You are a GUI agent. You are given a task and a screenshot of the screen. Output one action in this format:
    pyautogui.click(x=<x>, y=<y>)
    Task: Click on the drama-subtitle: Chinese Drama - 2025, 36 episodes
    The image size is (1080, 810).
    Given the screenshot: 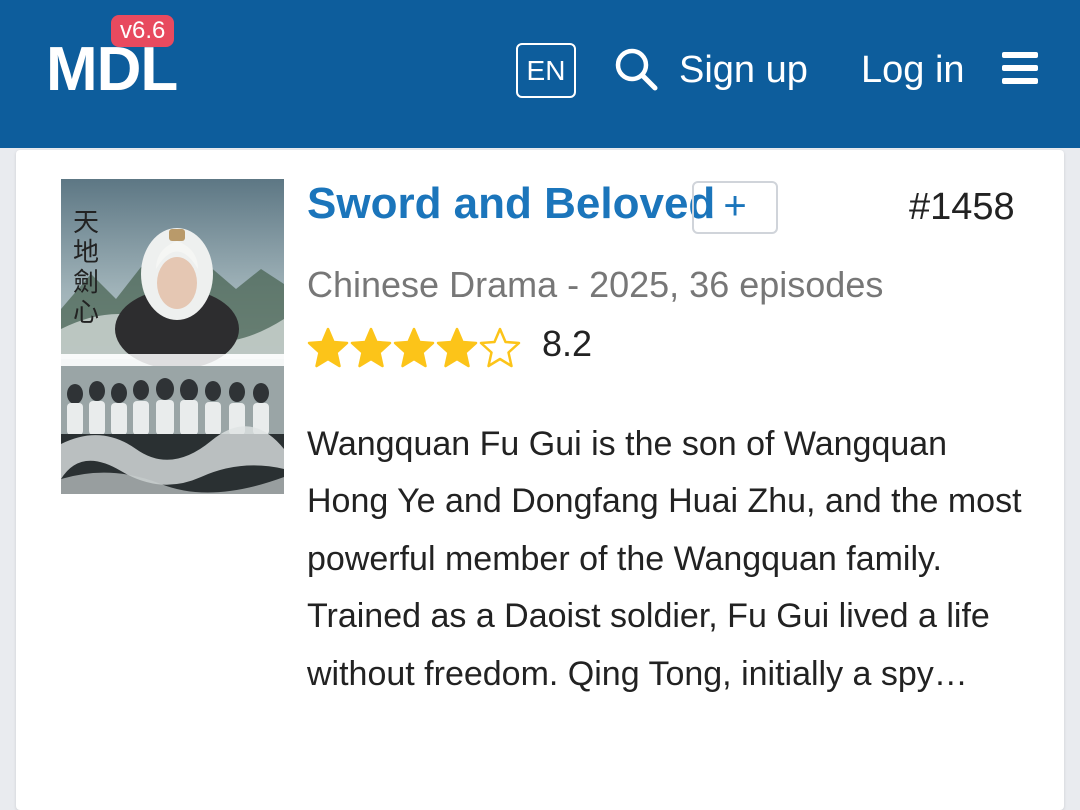 What is the action you would take?
    pyautogui.click(x=595, y=284)
    